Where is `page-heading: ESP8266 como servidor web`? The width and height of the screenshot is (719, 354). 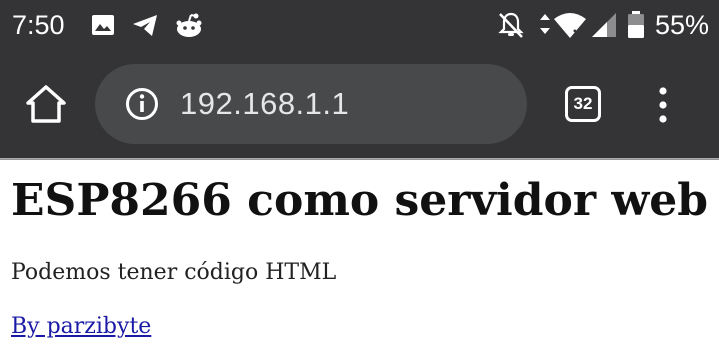 page-heading: ESP8266 como servidor web is located at coordinates (360, 200).